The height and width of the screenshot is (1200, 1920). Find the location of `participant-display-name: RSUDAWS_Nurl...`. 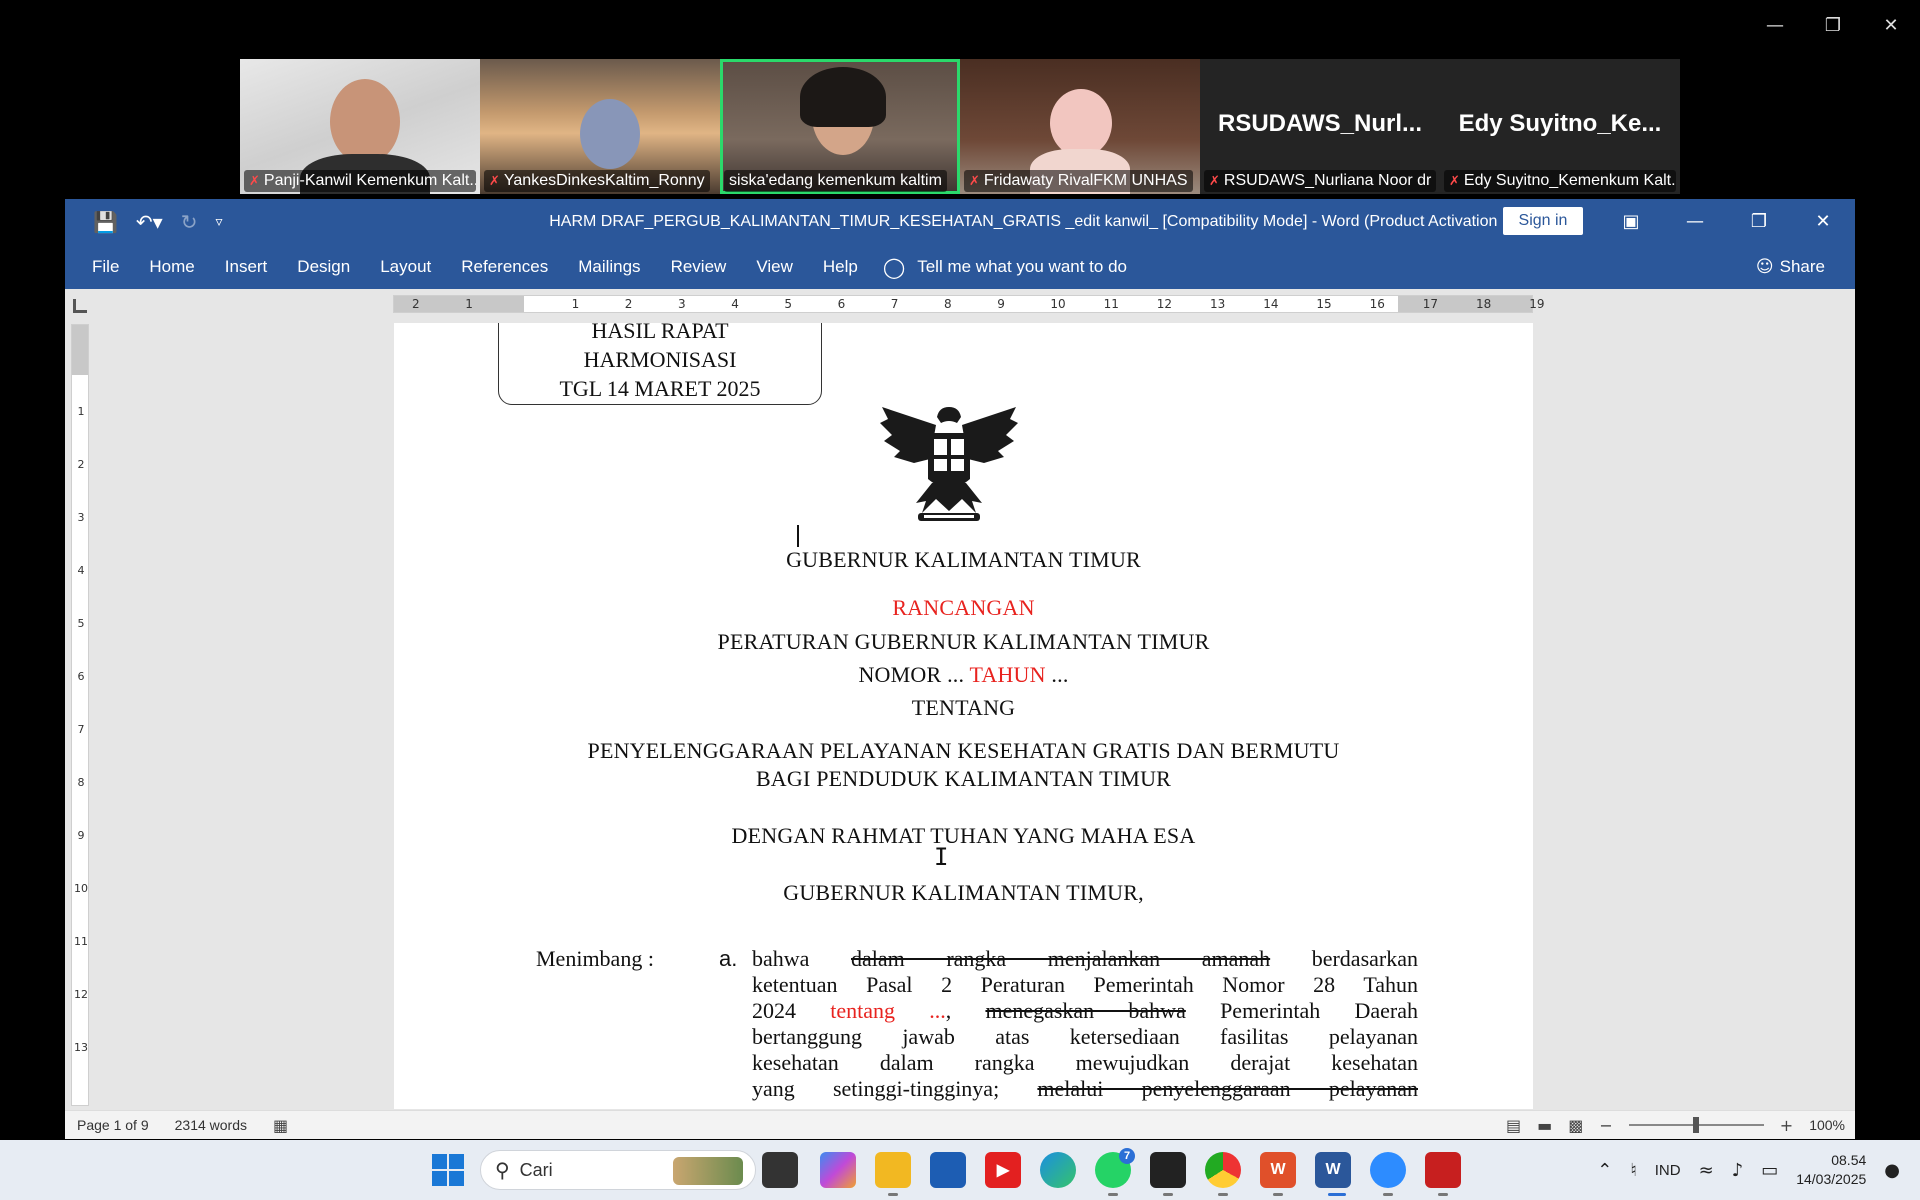

participant-display-name: RSUDAWS_Nurl... is located at coordinates (1320, 123).